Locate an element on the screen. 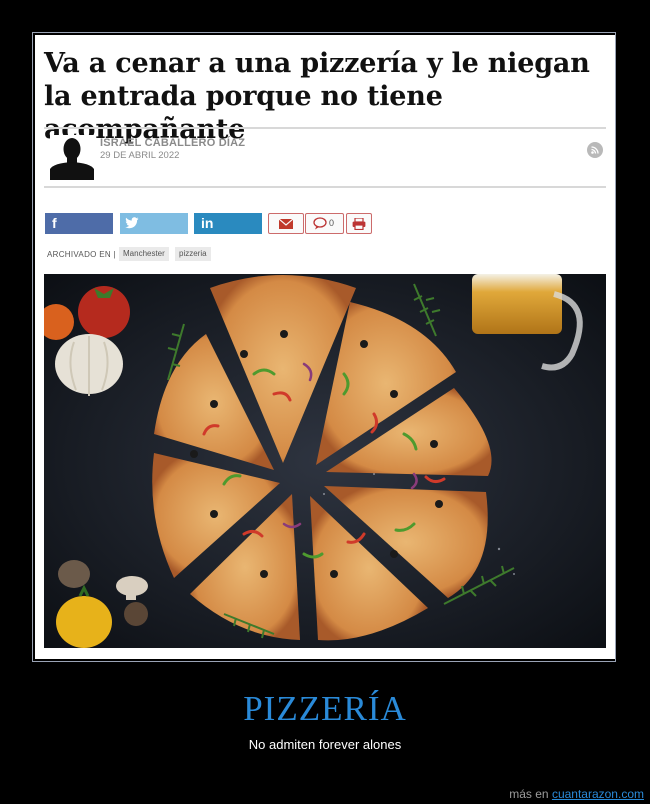 The height and width of the screenshot is (804, 650). comments-button: 0 is located at coordinates (324, 223).